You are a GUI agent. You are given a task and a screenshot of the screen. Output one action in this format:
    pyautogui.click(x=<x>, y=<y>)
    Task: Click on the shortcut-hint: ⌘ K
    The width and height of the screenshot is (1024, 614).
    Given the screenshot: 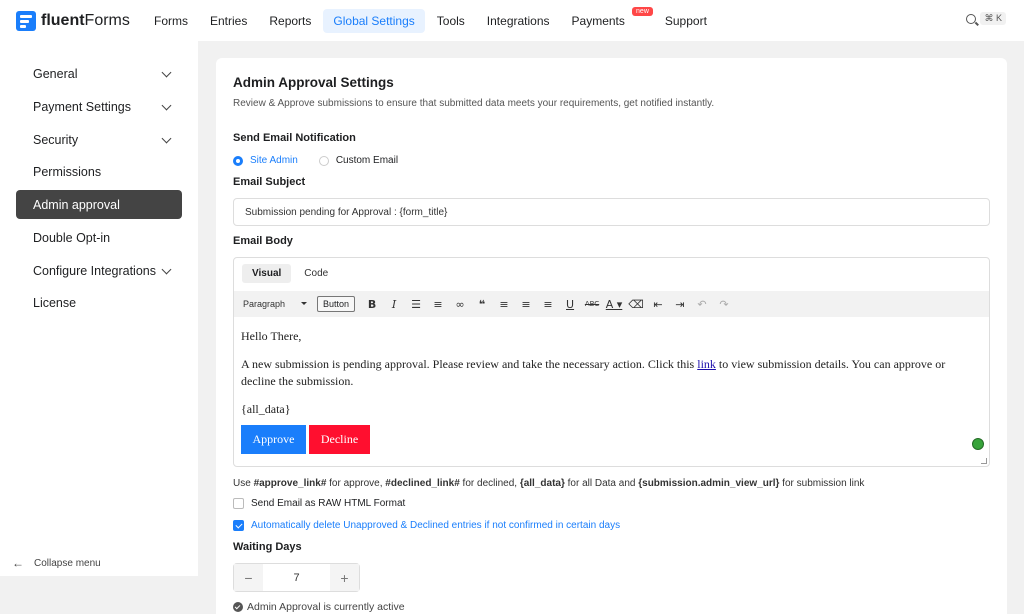 What is the action you would take?
    pyautogui.click(x=993, y=18)
    